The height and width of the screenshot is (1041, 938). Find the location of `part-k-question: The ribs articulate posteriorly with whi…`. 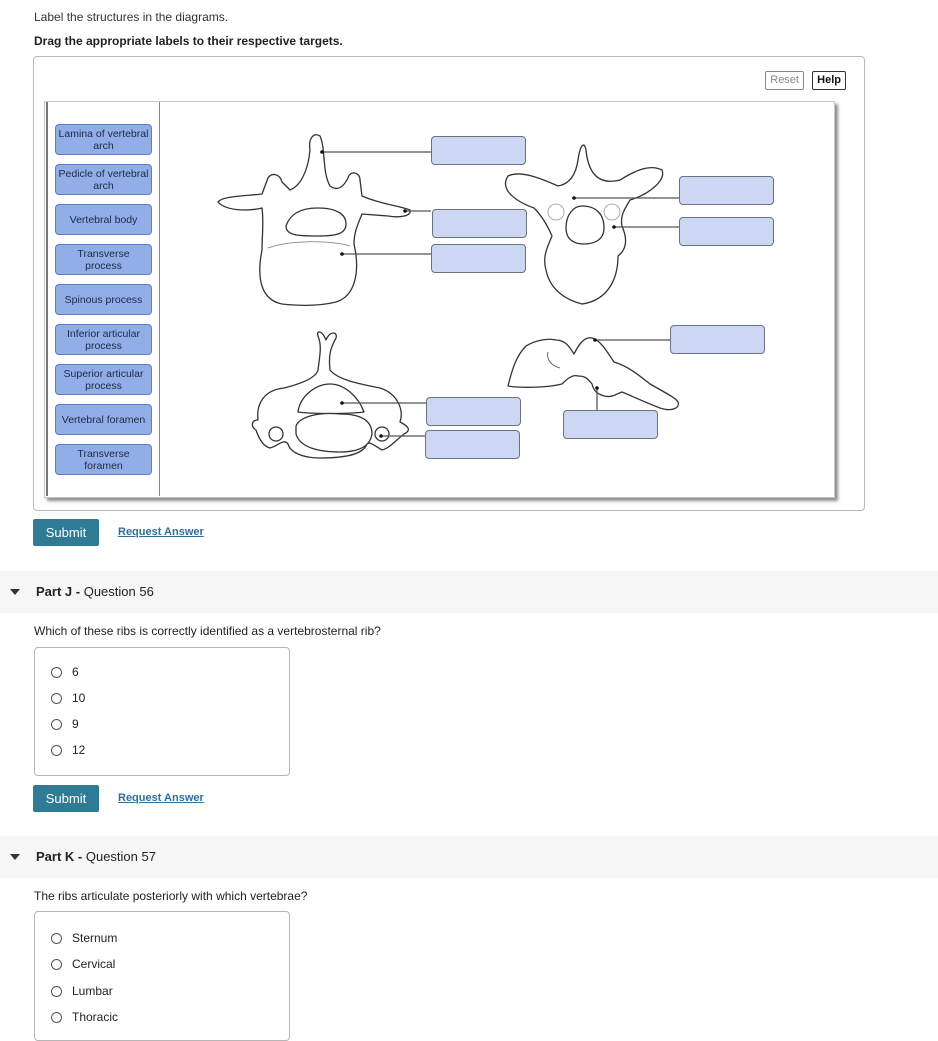

part-k-question: The ribs articulate posteriorly with whi… is located at coordinates (171, 896).